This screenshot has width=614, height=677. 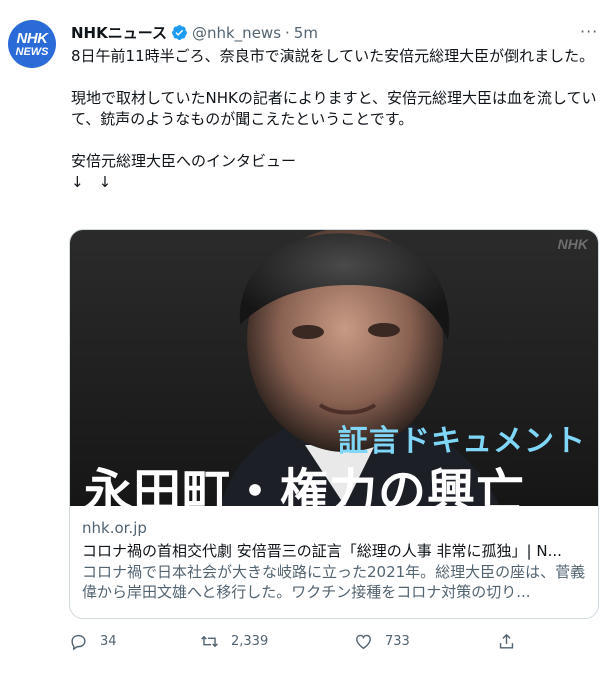 I want to click on account-name: NHKニュース, so click(x=119, y=32).